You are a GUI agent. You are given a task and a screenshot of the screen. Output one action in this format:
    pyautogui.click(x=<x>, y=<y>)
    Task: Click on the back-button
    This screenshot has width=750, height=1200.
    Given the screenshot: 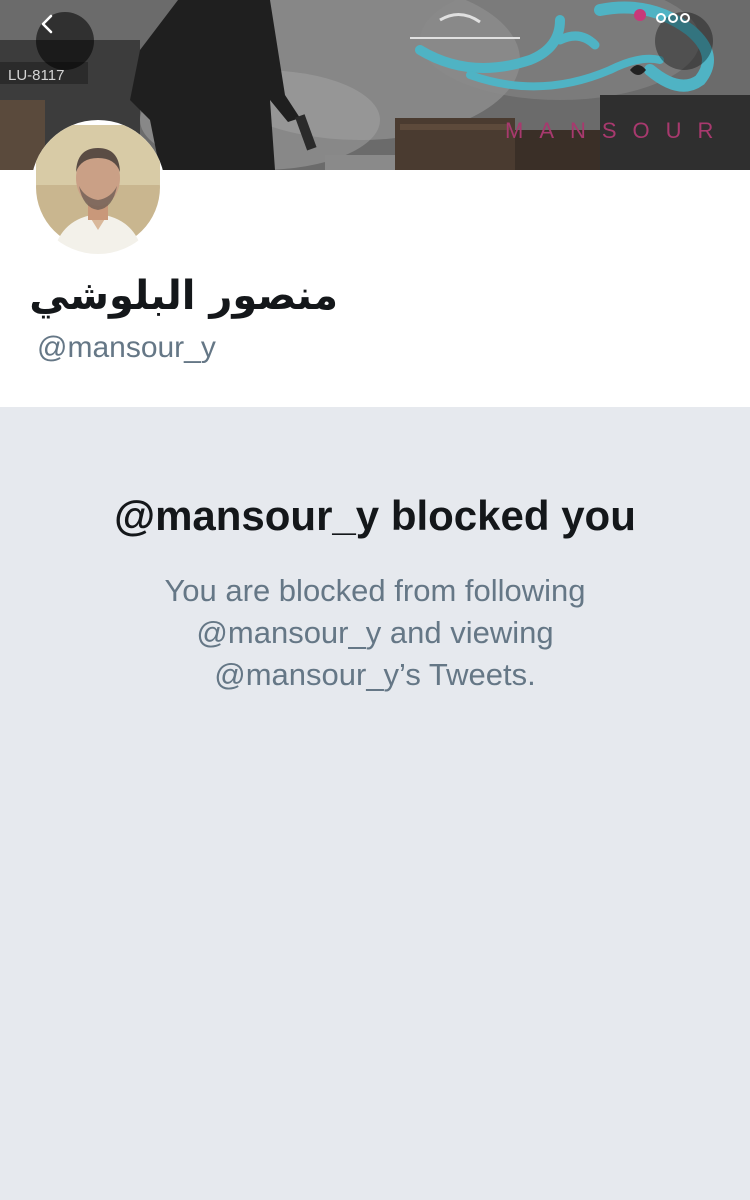 What is the action you would take?
    pyautogui.click(x=65, y=41)
    